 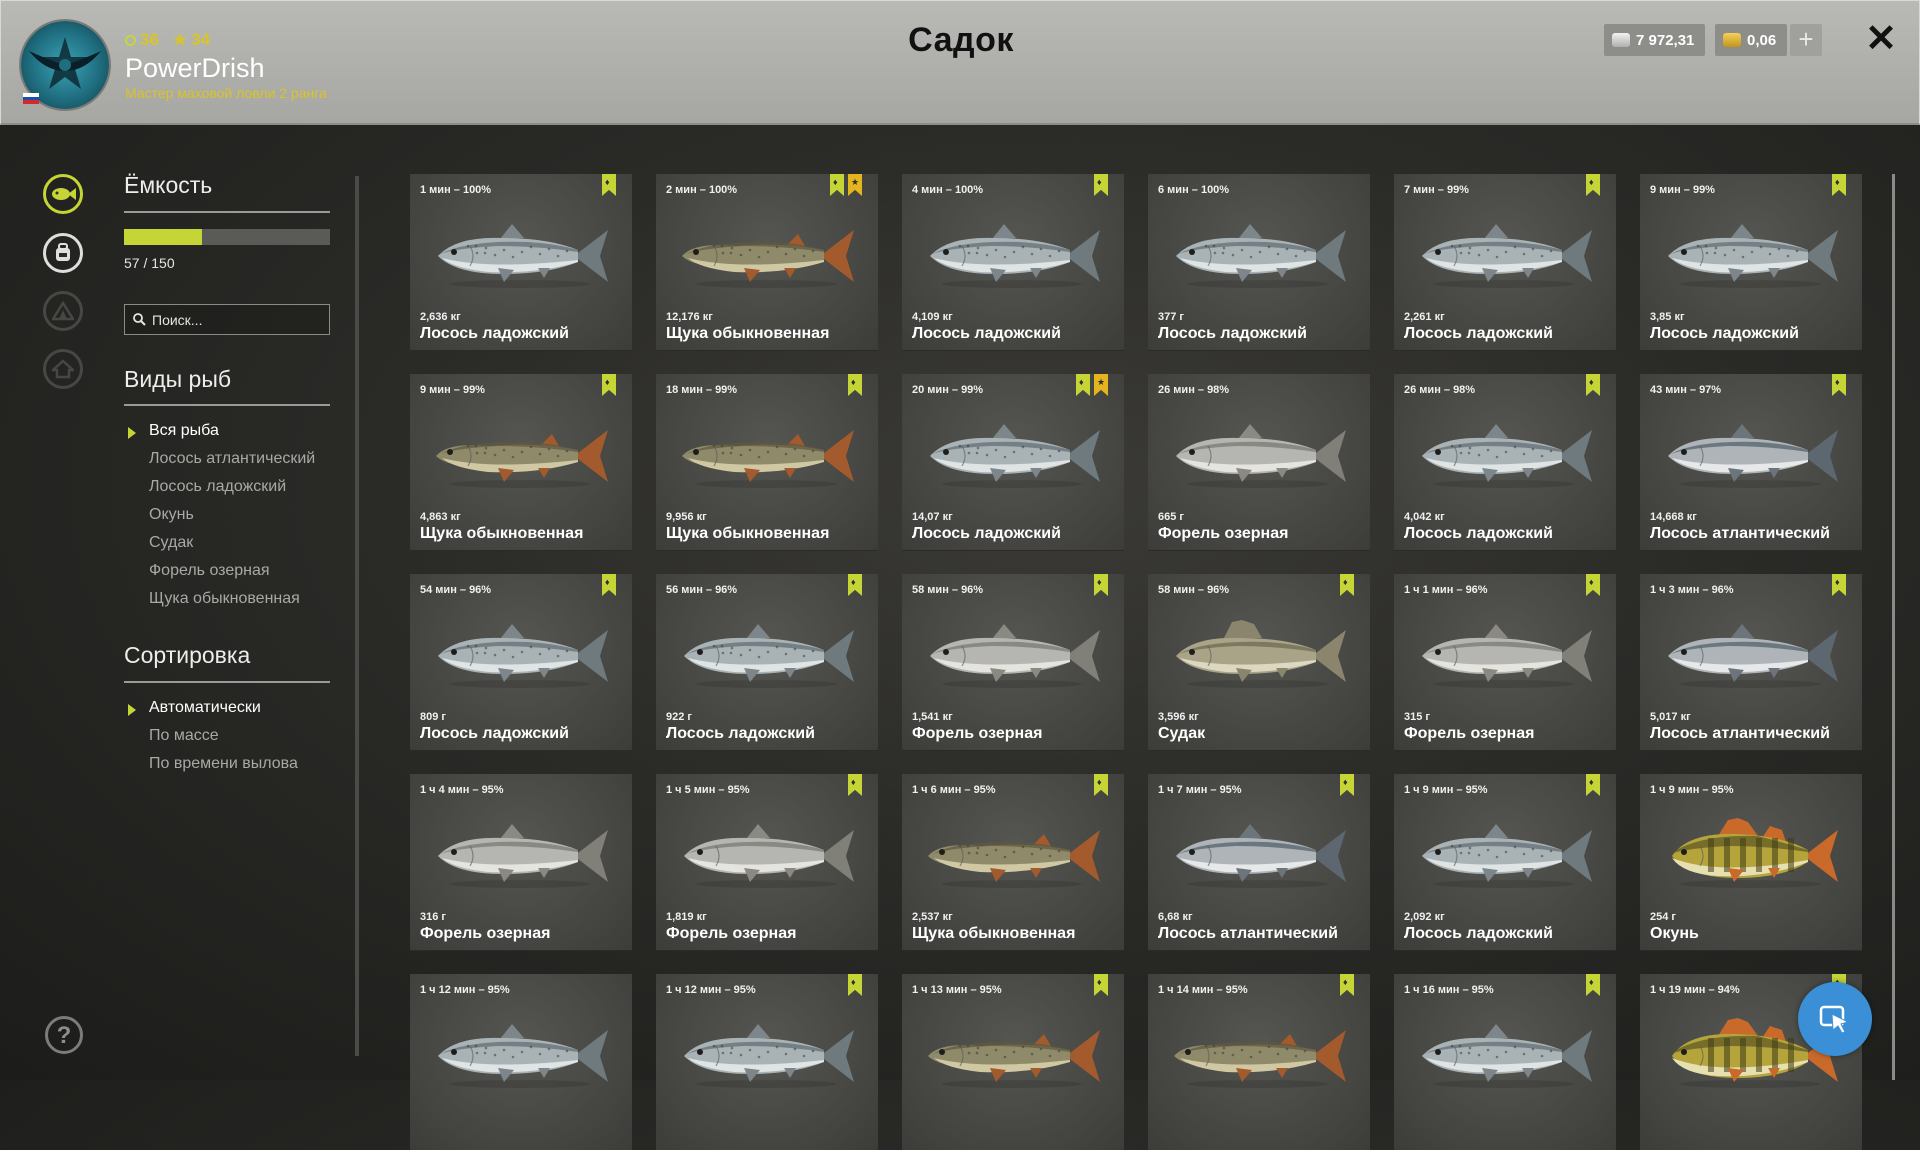 I want to click on fish-card: 54 мин – 96% ♦ 809 г Лосось ладожский, so click(x=521, y=662).